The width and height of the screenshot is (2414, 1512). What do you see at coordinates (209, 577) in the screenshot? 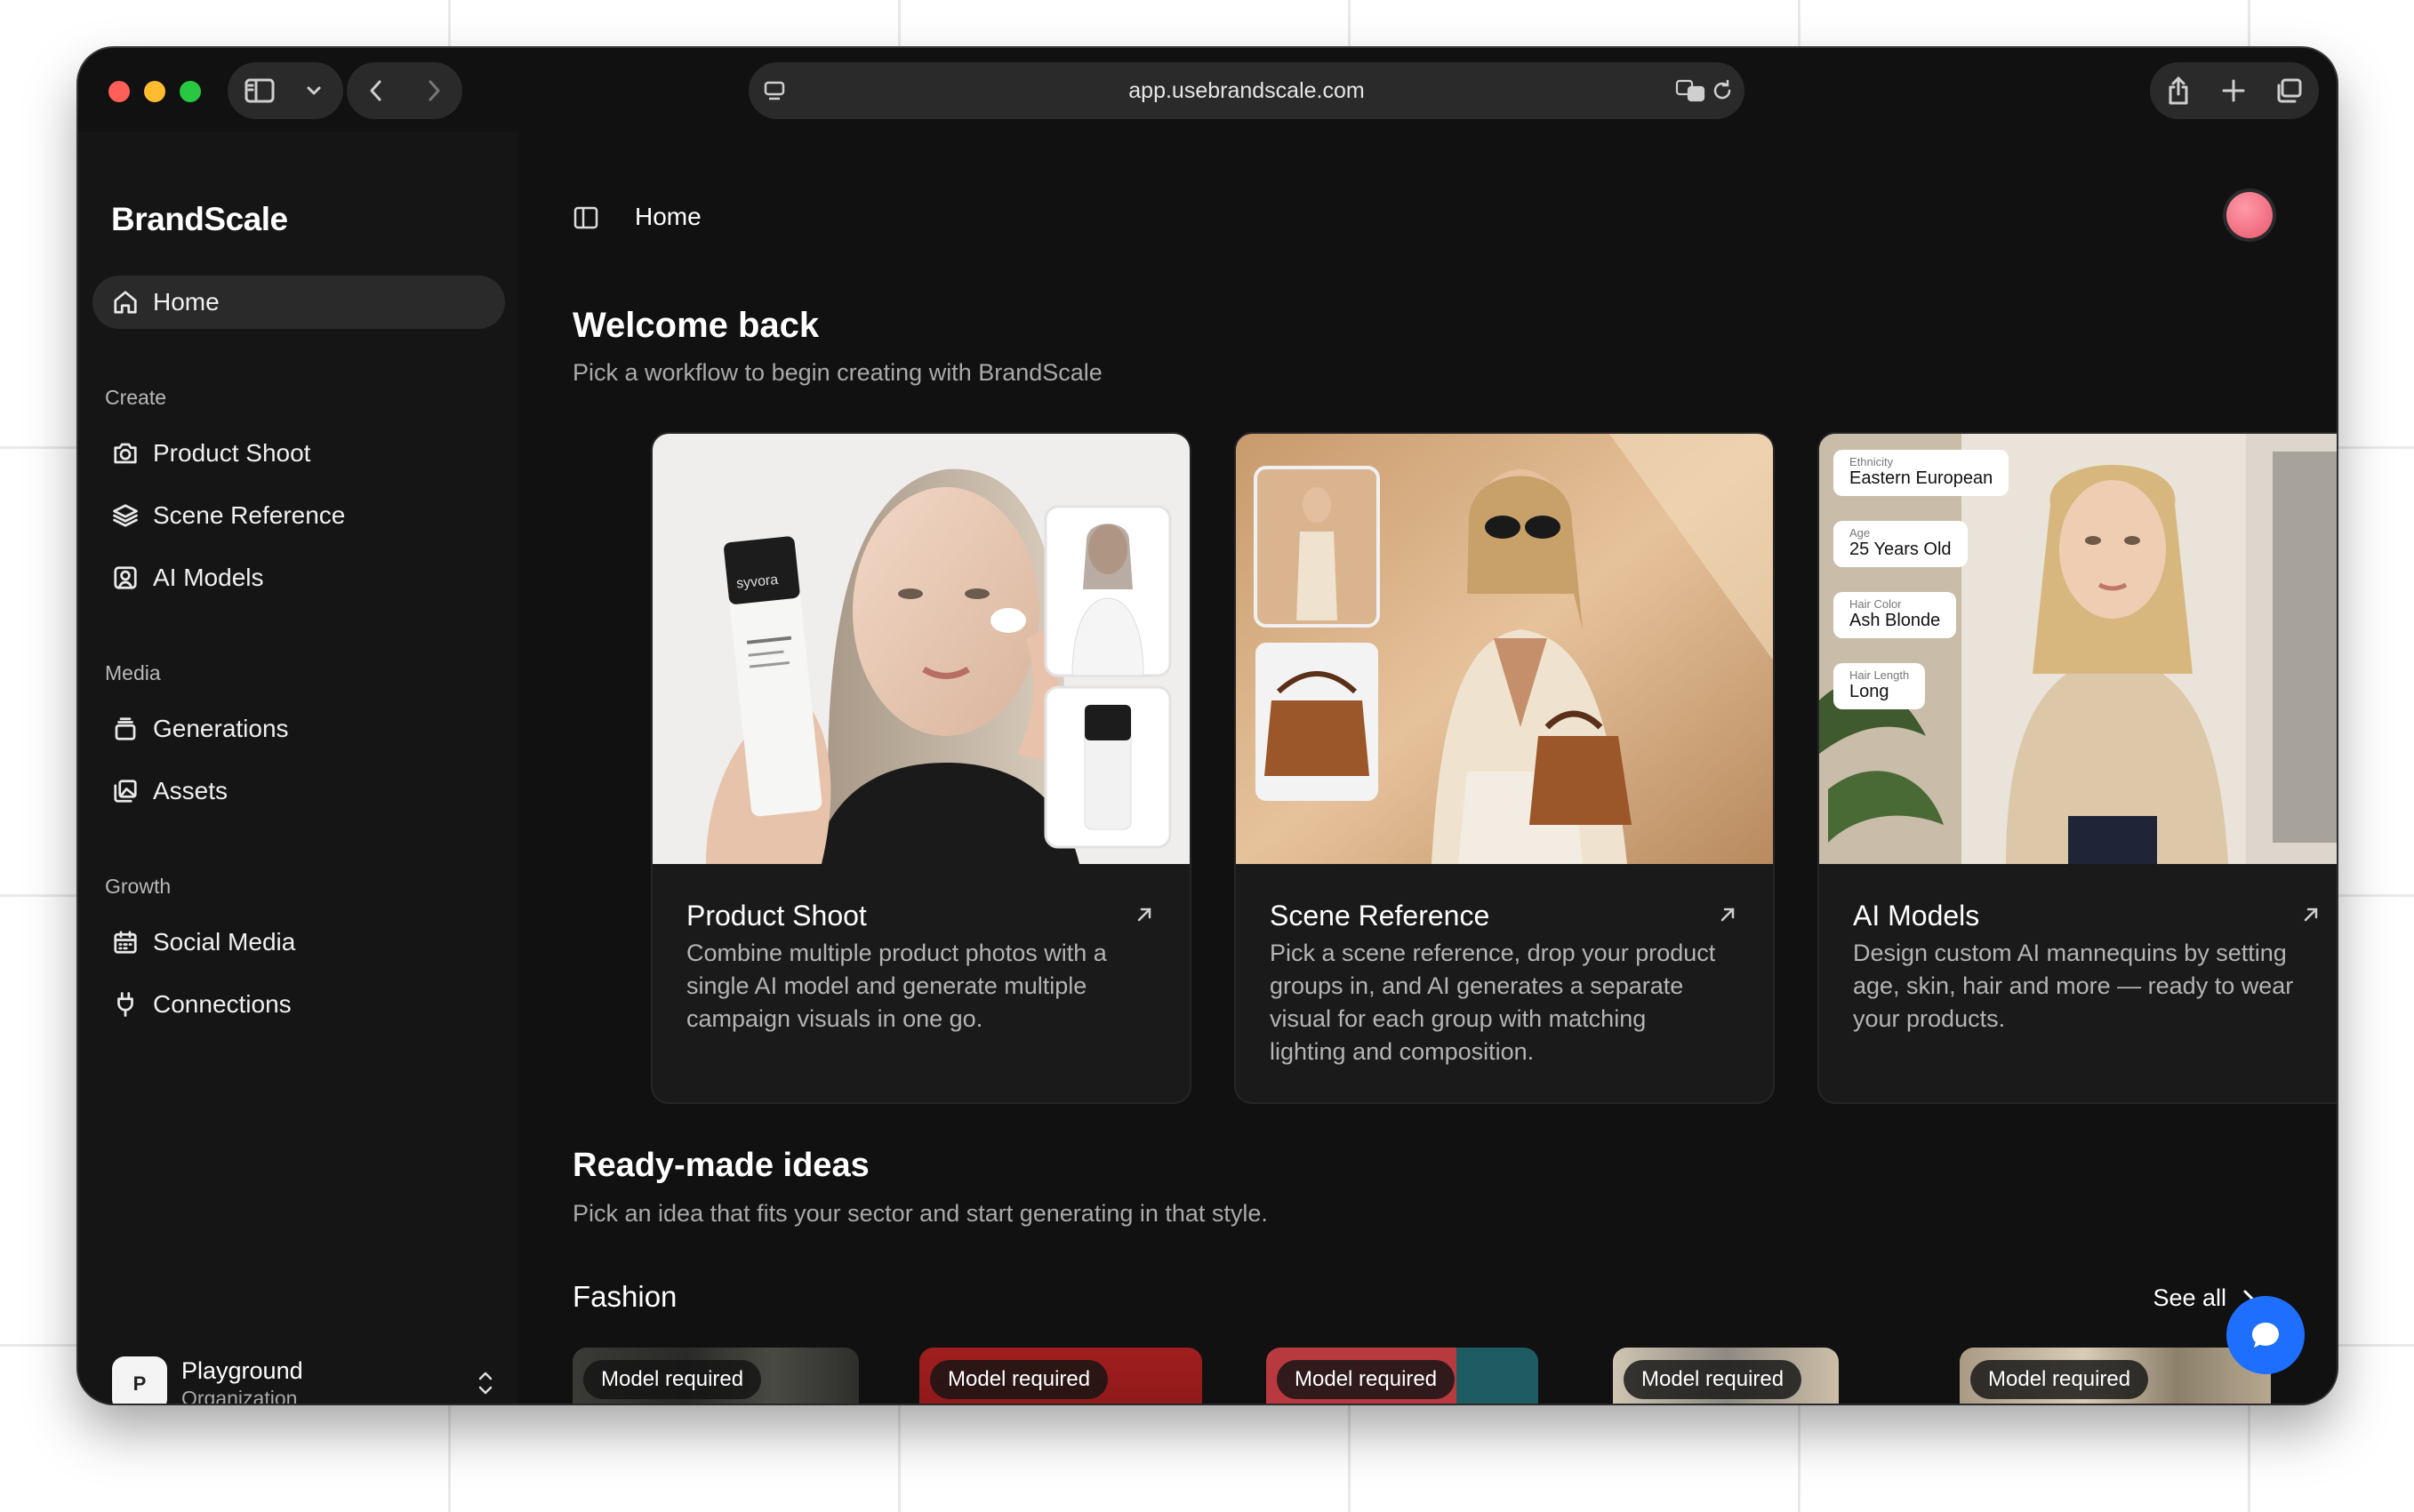
I see `sidebar-item-label: AI Models` at bounding box center [209, 577].